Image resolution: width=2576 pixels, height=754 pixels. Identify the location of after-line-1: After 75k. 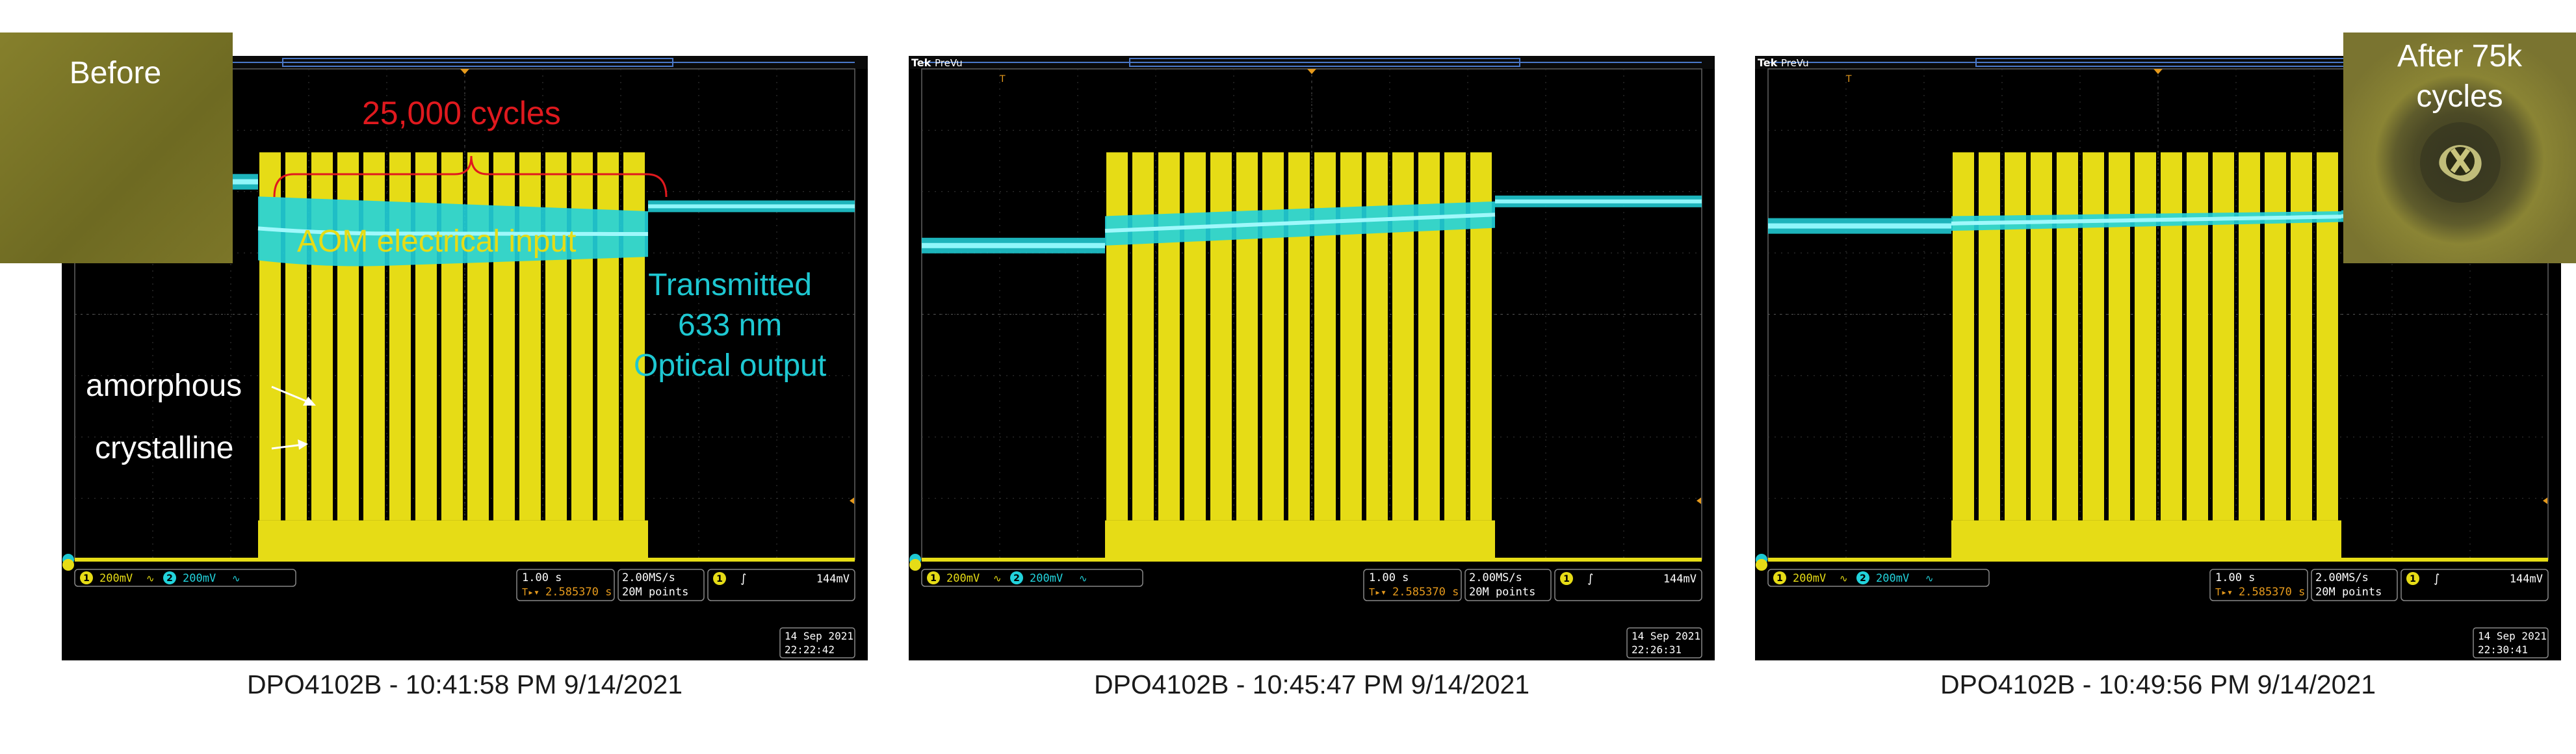
(2460, 56).